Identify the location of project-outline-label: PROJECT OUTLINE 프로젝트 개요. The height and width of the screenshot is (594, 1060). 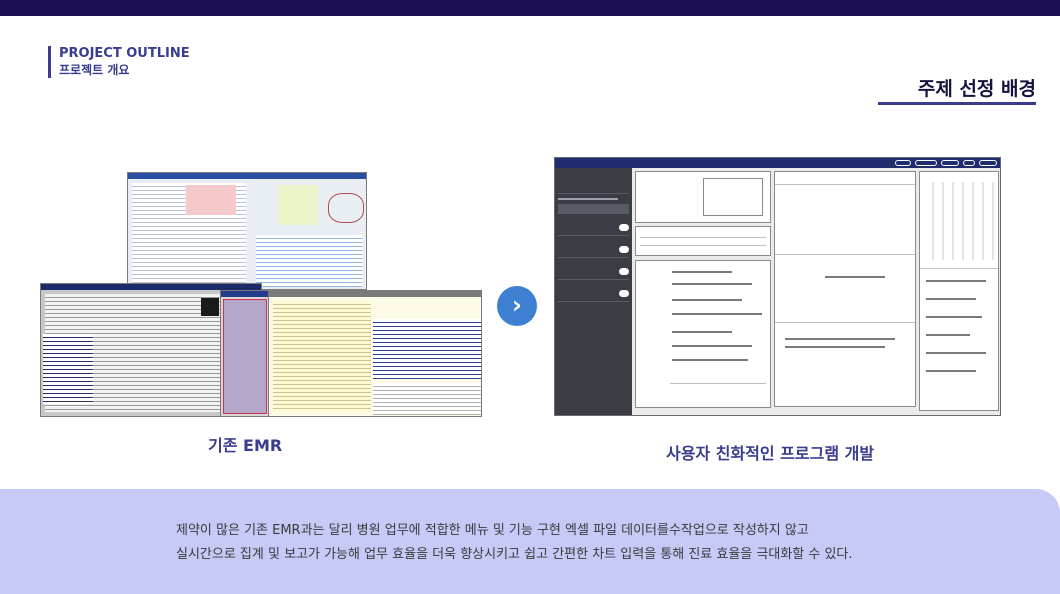
(119, 62).